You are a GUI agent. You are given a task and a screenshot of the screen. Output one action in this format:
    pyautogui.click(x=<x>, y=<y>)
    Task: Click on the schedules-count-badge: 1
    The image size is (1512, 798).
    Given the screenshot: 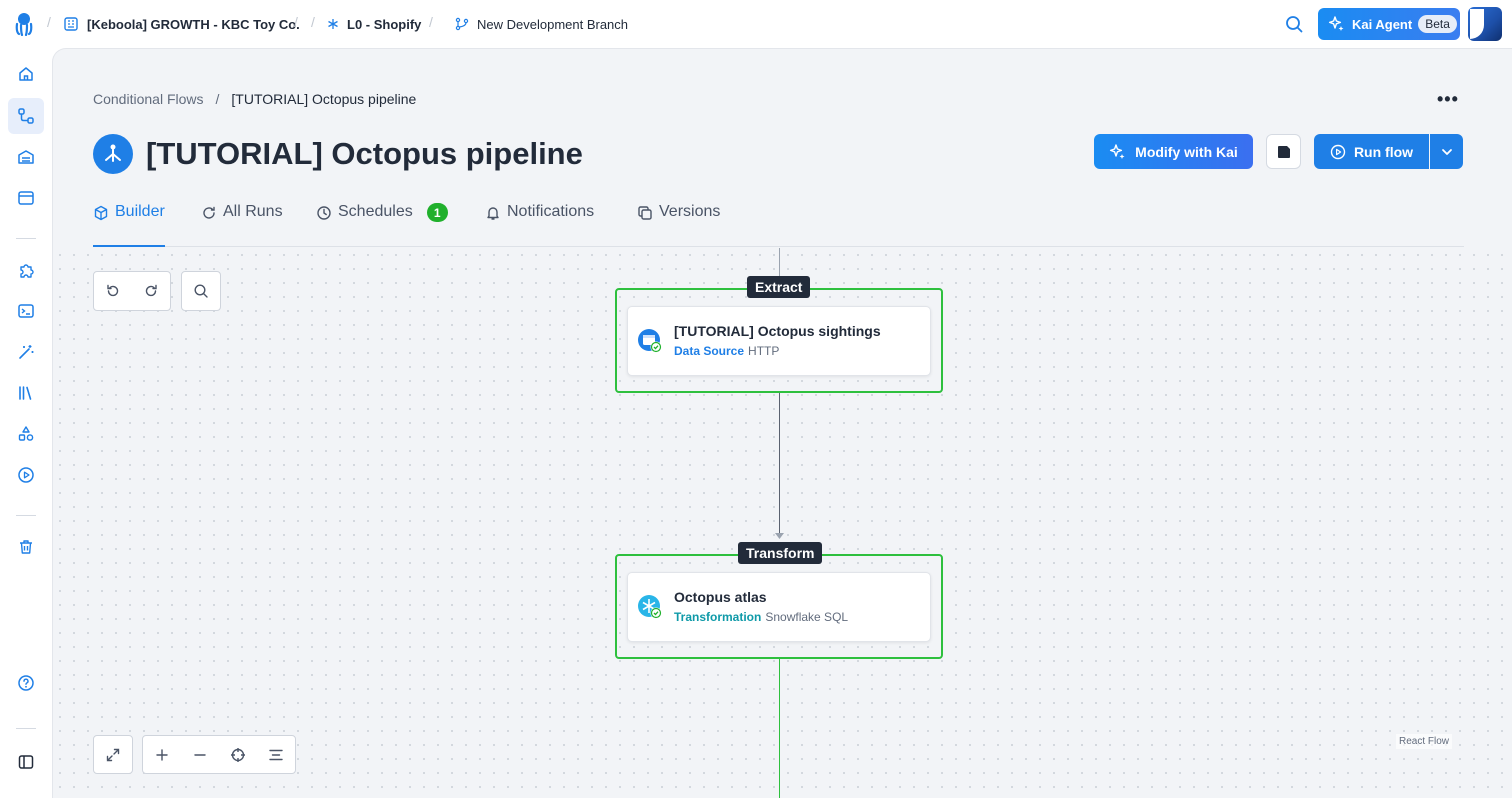 What is the action you would take?
    pyautogui.click(x=437, y=212)
    